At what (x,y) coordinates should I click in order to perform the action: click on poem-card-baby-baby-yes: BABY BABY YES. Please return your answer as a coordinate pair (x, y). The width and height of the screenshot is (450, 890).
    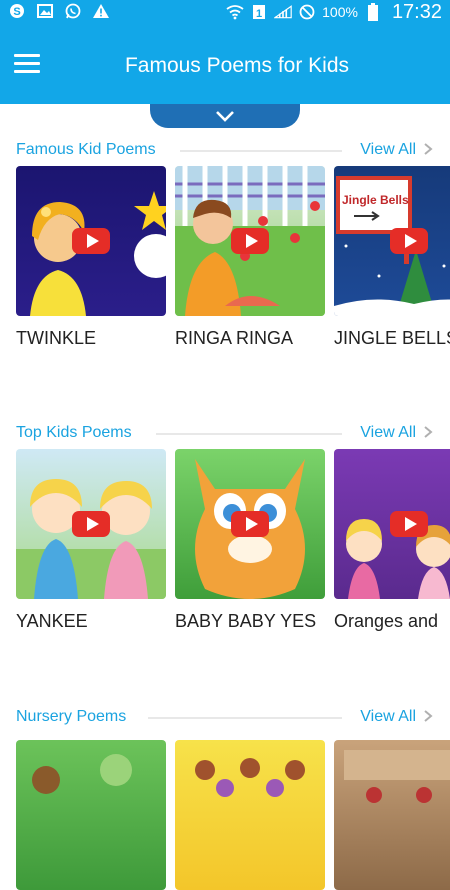
    Looking at the image, I should click on (250, 540).